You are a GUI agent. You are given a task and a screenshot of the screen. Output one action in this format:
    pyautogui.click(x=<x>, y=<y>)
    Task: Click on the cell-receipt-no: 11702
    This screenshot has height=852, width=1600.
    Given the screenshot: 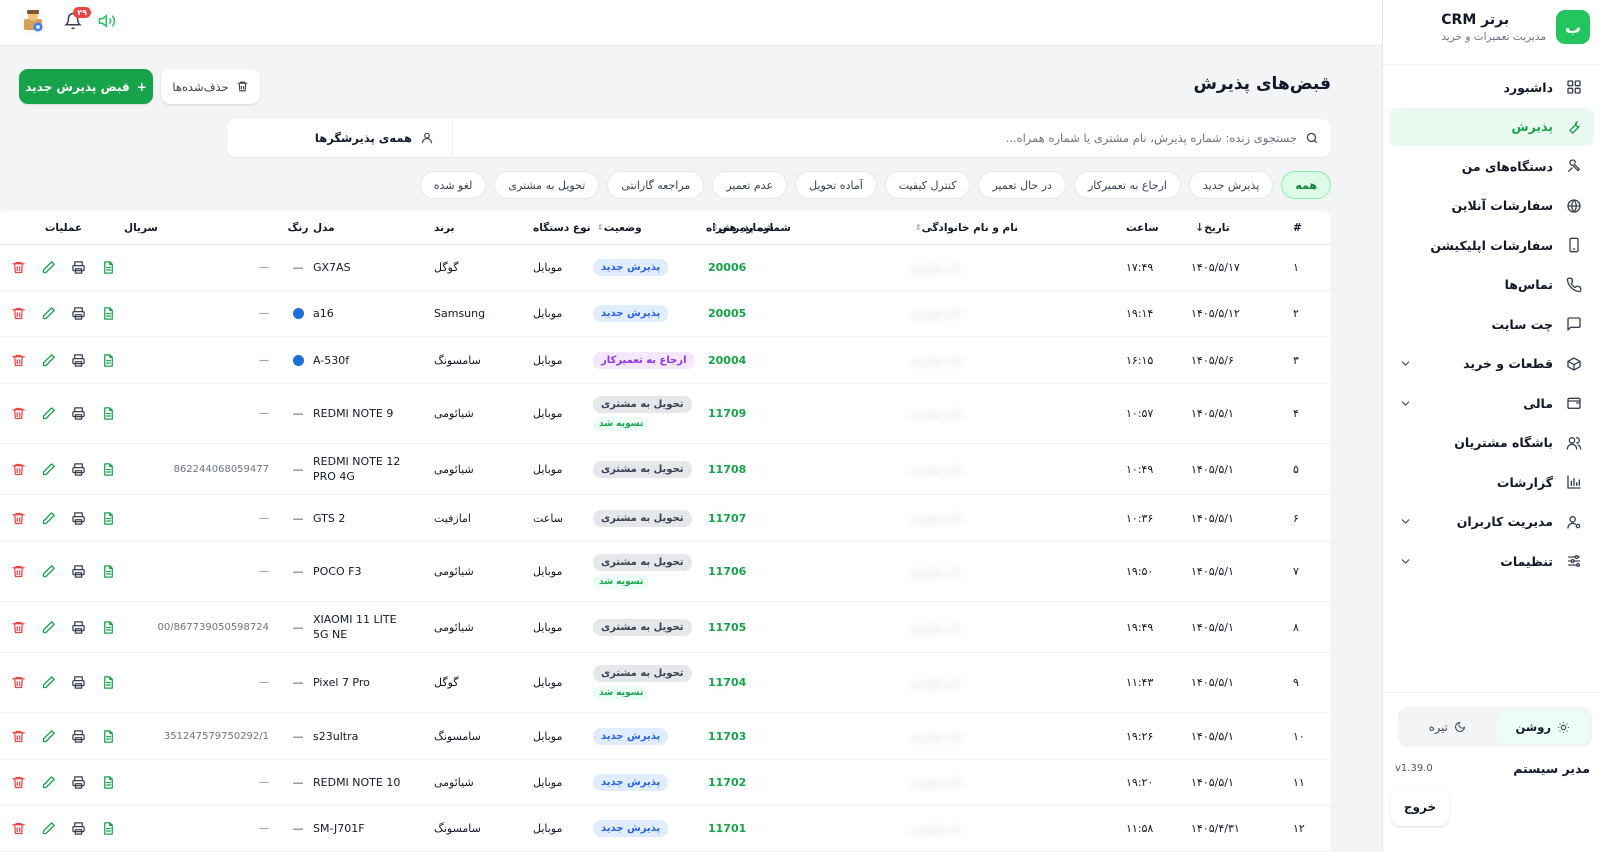 What is the action you would take?
    pyautogui.click(x=755, y=782)
    